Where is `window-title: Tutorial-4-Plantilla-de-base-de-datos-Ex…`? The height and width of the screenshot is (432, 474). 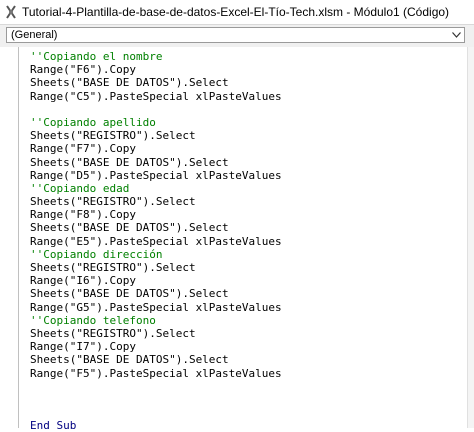 window-title: Tutorial-4-Plantilla-de-base-de-datos-Ex… is located at coordinates (236, 12).